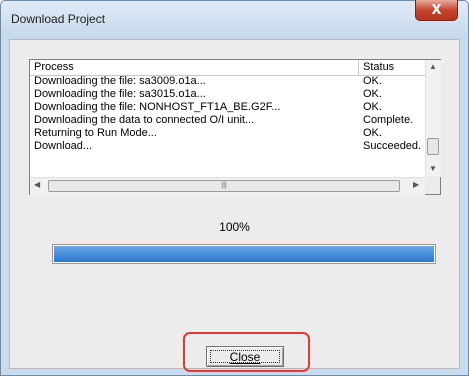 The height and width of the screenshot is (376, 469). I want to click on column-header-process: Process, so click(54, 67).